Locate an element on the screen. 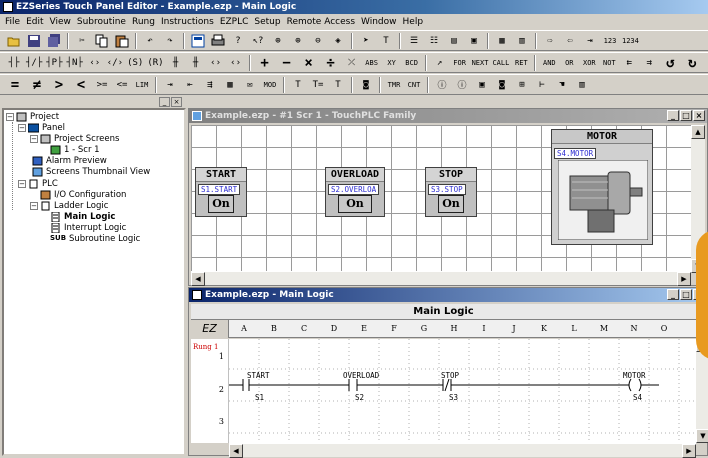 The width and height of the screenshot is (708, 458). tree-item-plc: − PLC is located at coordinates (38, 184).